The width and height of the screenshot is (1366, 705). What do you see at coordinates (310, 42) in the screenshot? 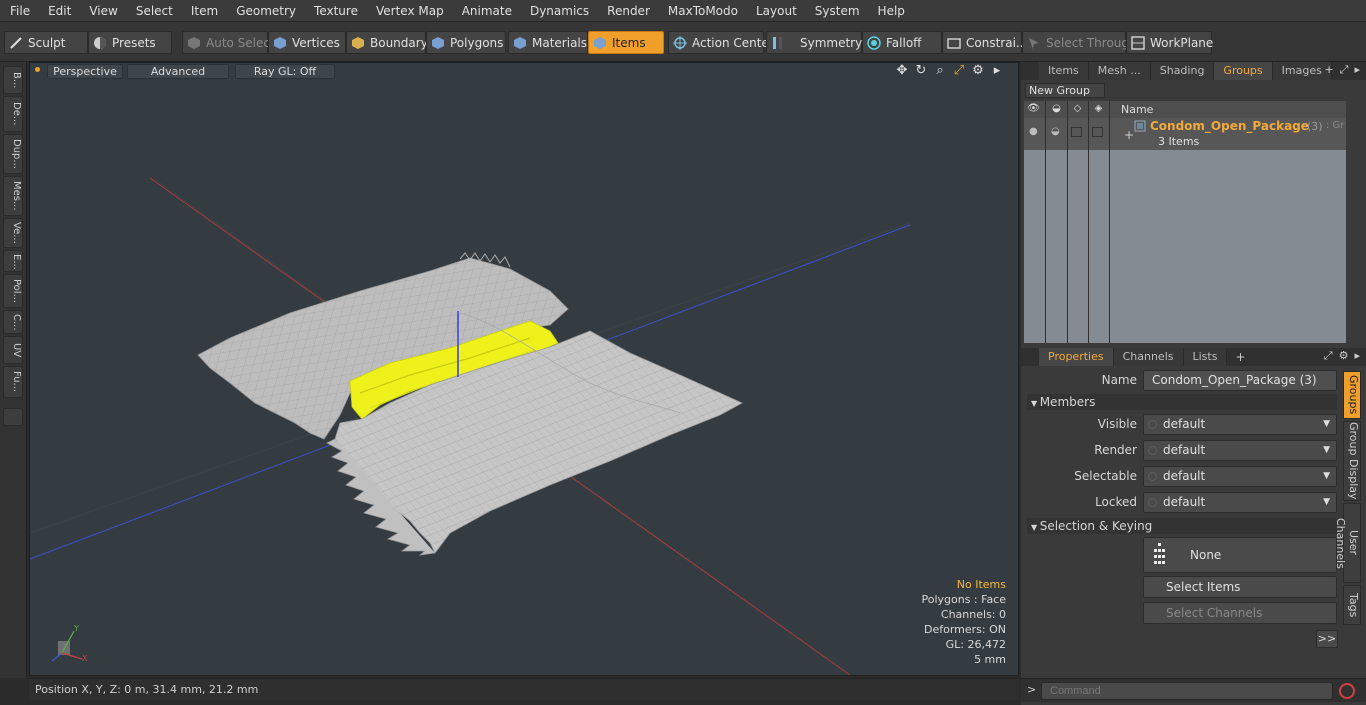
I see `vertices-button: Vertices 1` at bounding box center [310, 42].